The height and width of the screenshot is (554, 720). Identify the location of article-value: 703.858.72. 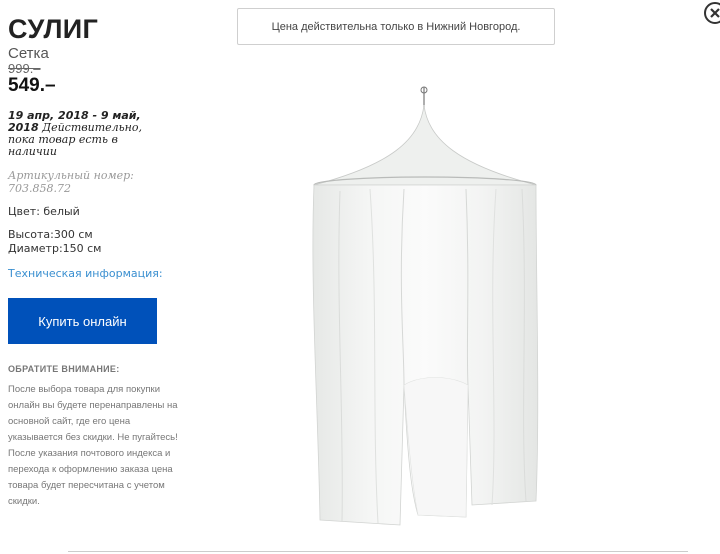
(39, 188).